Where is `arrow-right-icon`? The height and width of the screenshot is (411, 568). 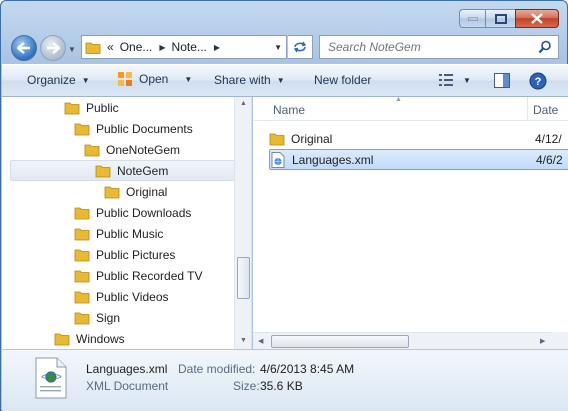 arrow-right-icon is located at coordinates (53, 48).